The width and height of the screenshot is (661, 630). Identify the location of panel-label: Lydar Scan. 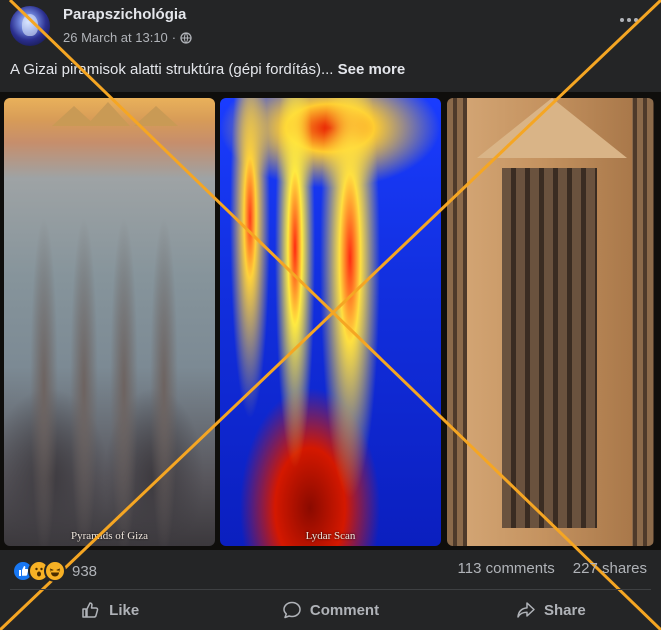
(330, 536).